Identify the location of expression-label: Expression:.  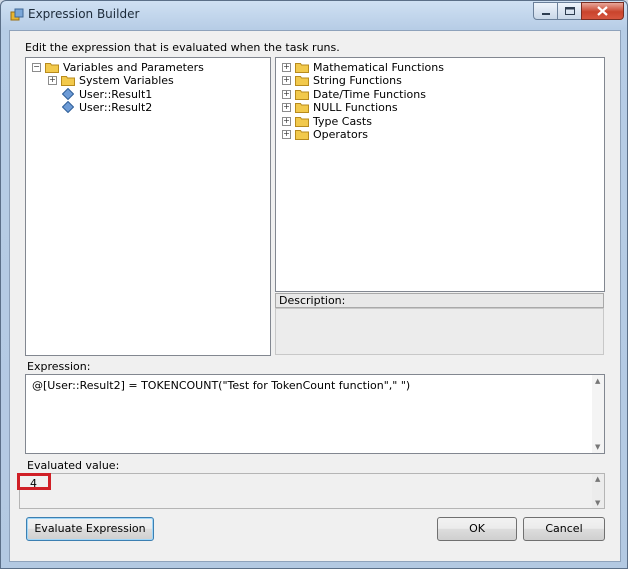
(59, 366).